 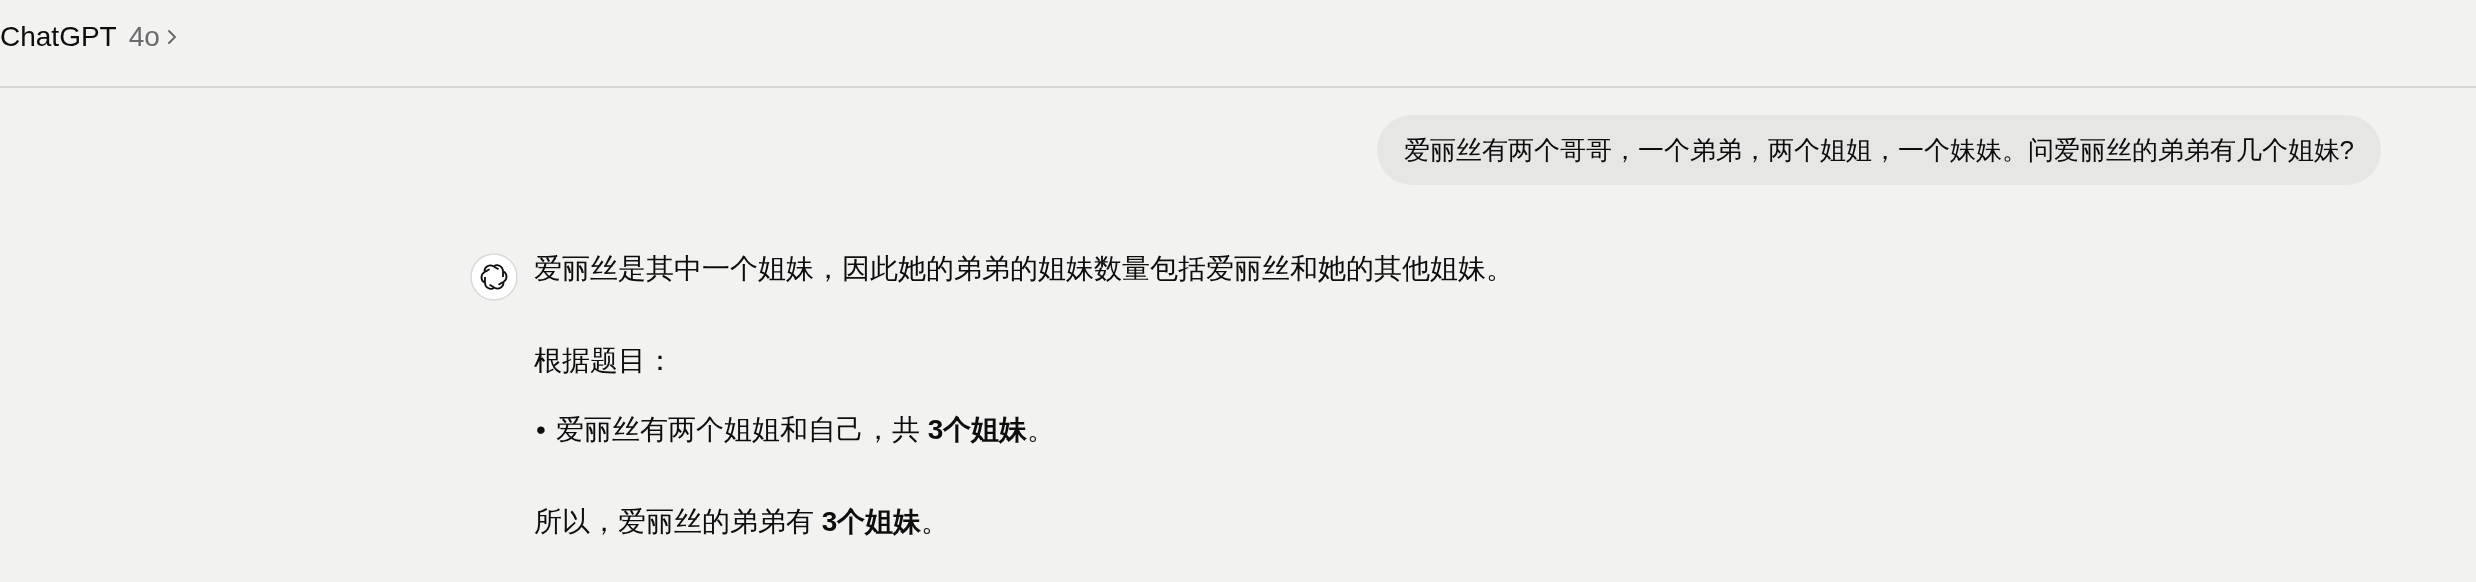 What do you see at coordinates (1024, 269) in the screenshot?
I see `paragraph: 爱丽丝是其中一个姐妹，因此她的弟弟的姐妹数量包括爱丽丝和她的其他姐妹。` at bounding box center [1024, 269].